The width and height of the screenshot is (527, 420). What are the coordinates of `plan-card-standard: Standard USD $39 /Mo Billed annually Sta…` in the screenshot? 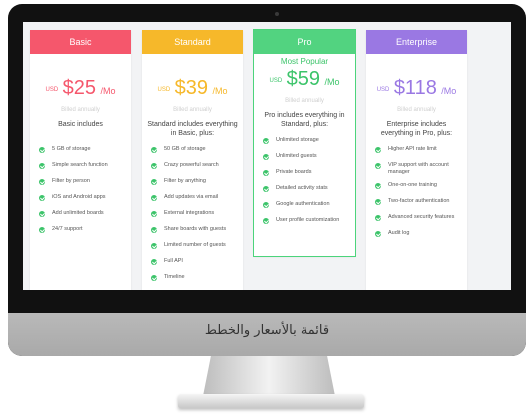 It's located at (192, 160).